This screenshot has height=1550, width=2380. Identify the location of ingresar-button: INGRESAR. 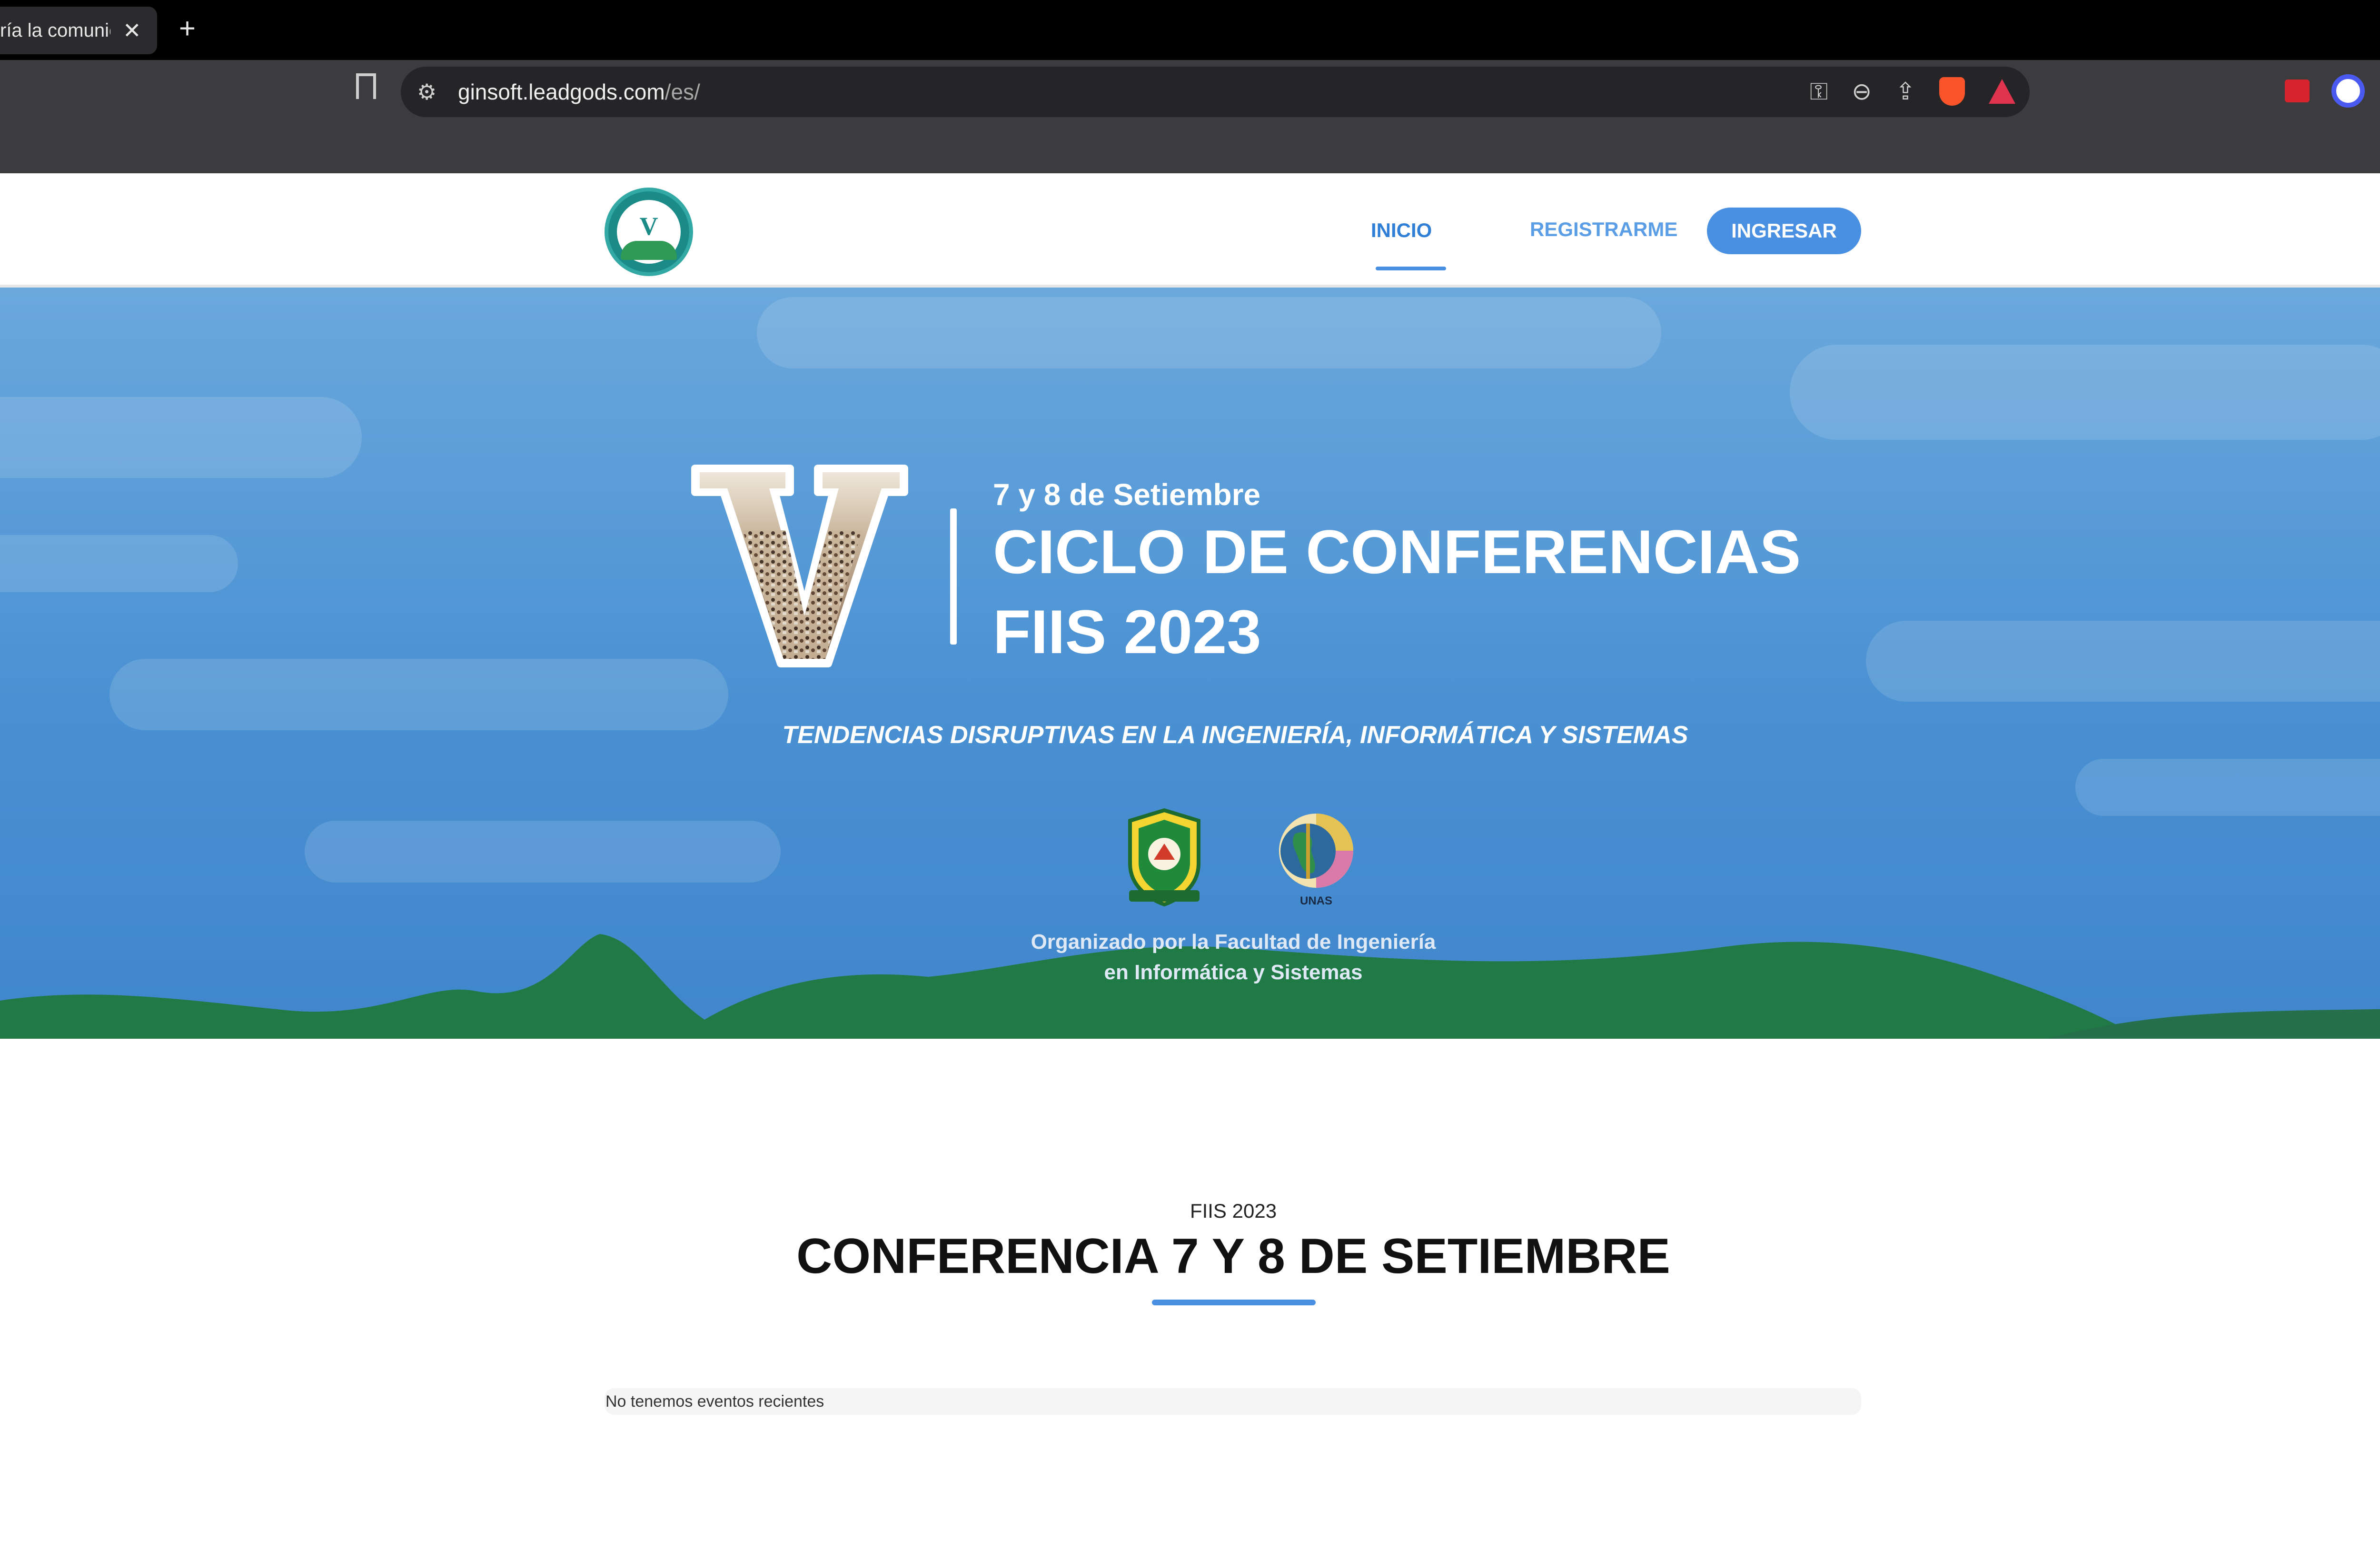
(1784, 231).